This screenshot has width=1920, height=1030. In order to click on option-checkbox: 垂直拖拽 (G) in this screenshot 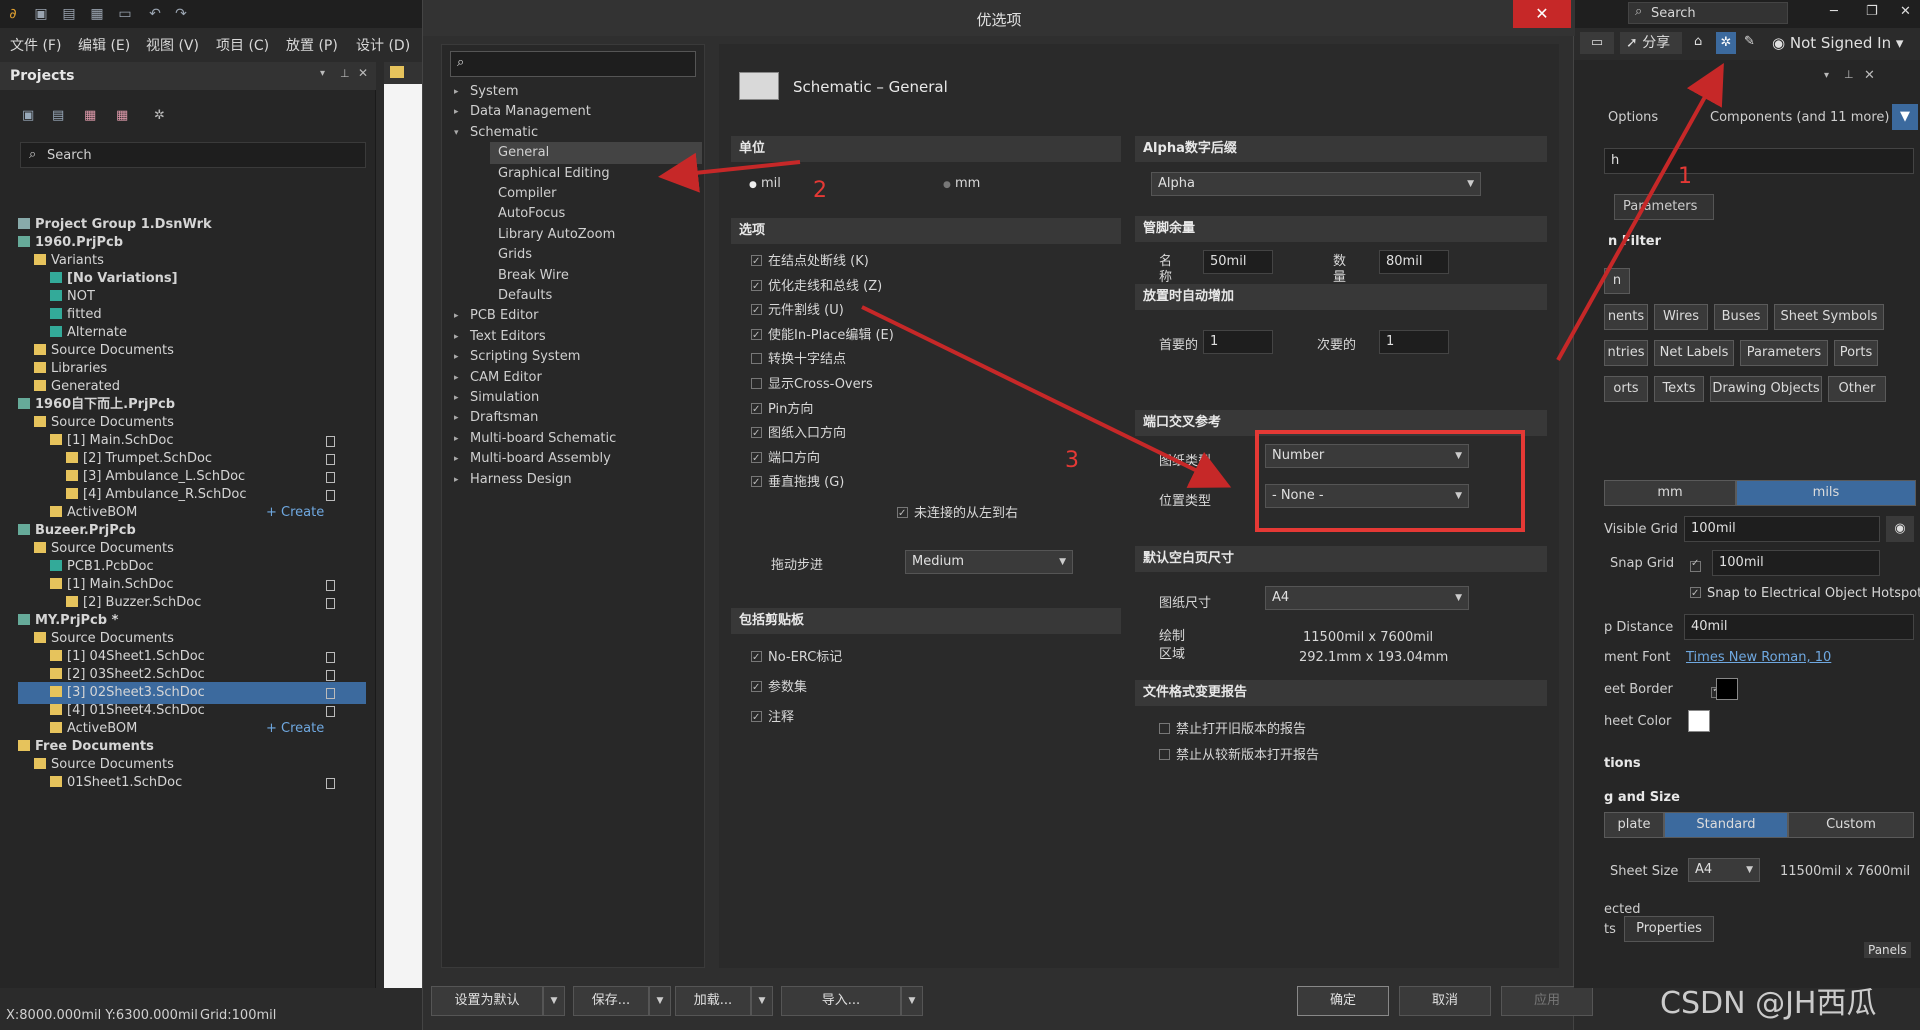, I will do `click(797, 483)`.